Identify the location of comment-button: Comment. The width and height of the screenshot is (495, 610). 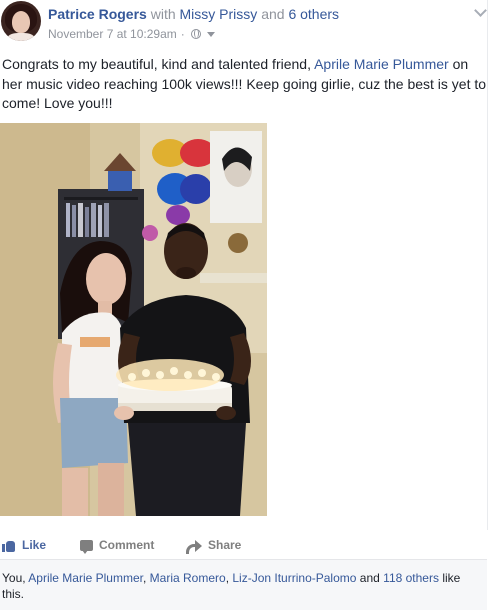
(117, 546).